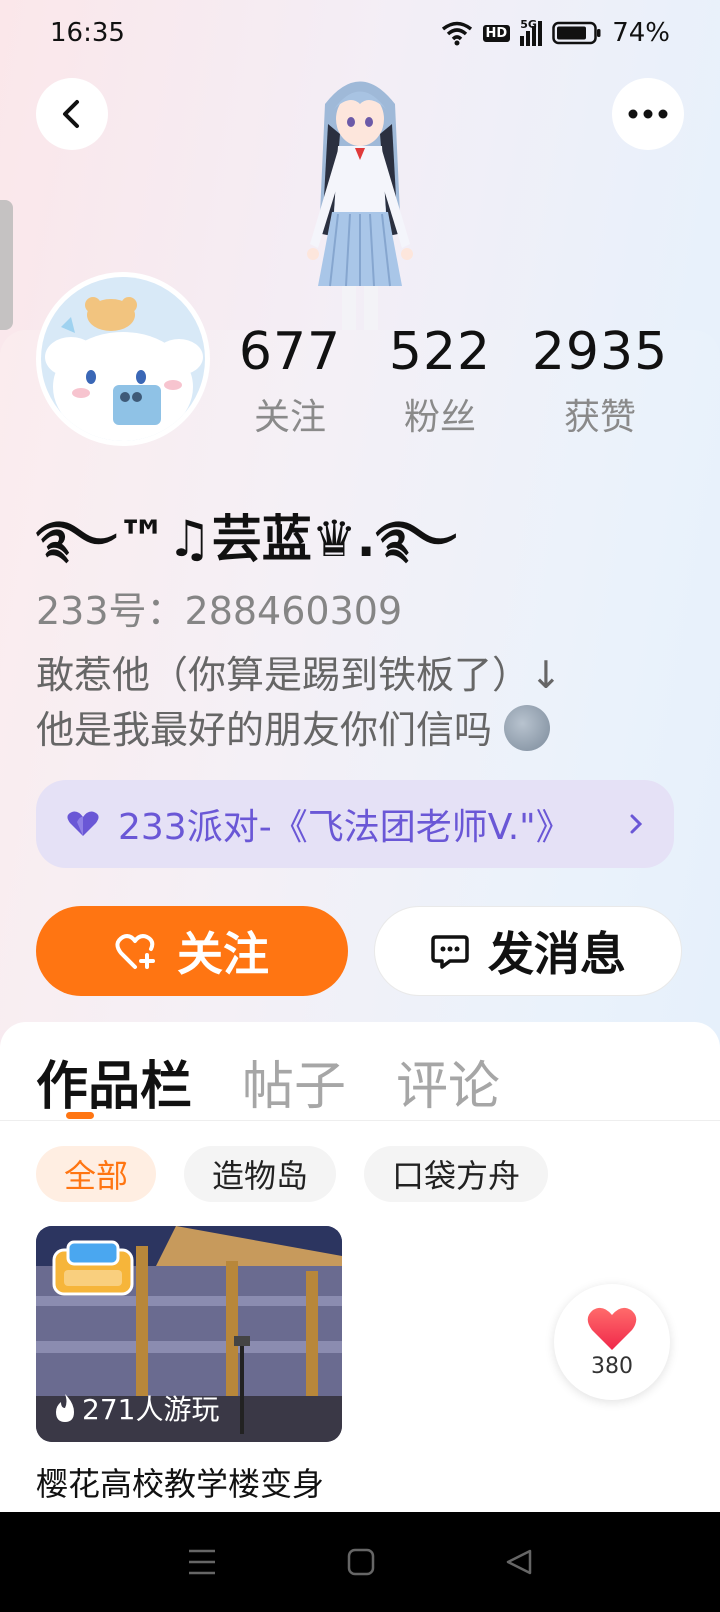  What do you see at coordinates (151, 1409) in the screenshot?
I see `game-play-count-label: 271人游玩` at bounding box center [151, 1409].